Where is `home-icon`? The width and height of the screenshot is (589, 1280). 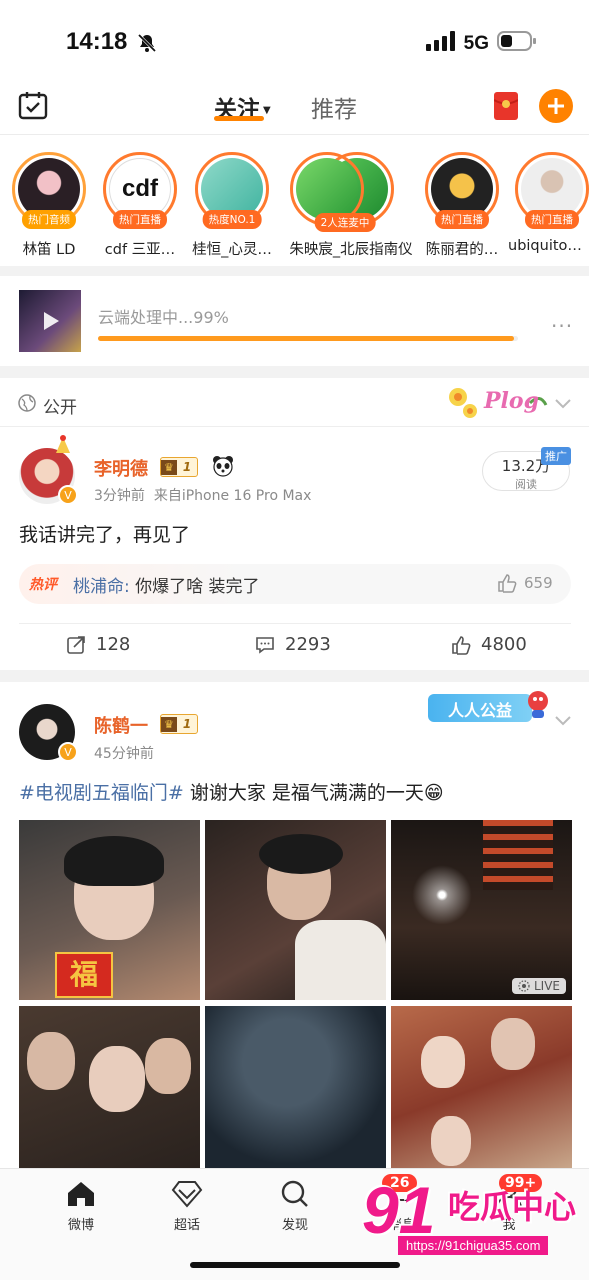 home-icon is located at coordinates (81, 1194).